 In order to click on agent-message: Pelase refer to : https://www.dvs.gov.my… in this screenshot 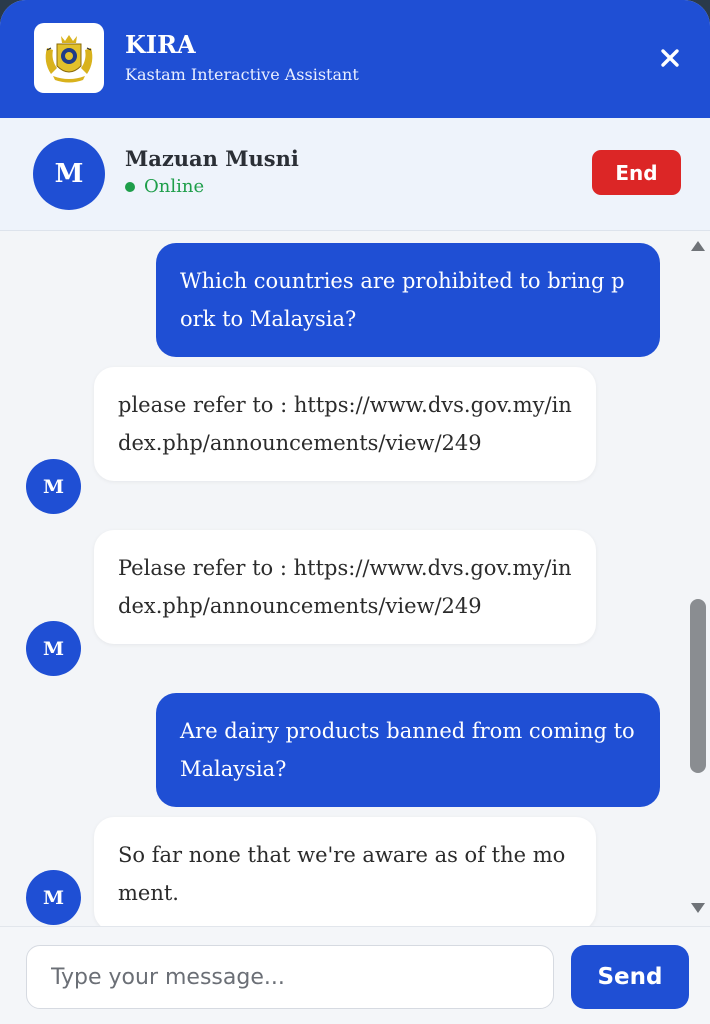, I will do `click(345, 587)`.